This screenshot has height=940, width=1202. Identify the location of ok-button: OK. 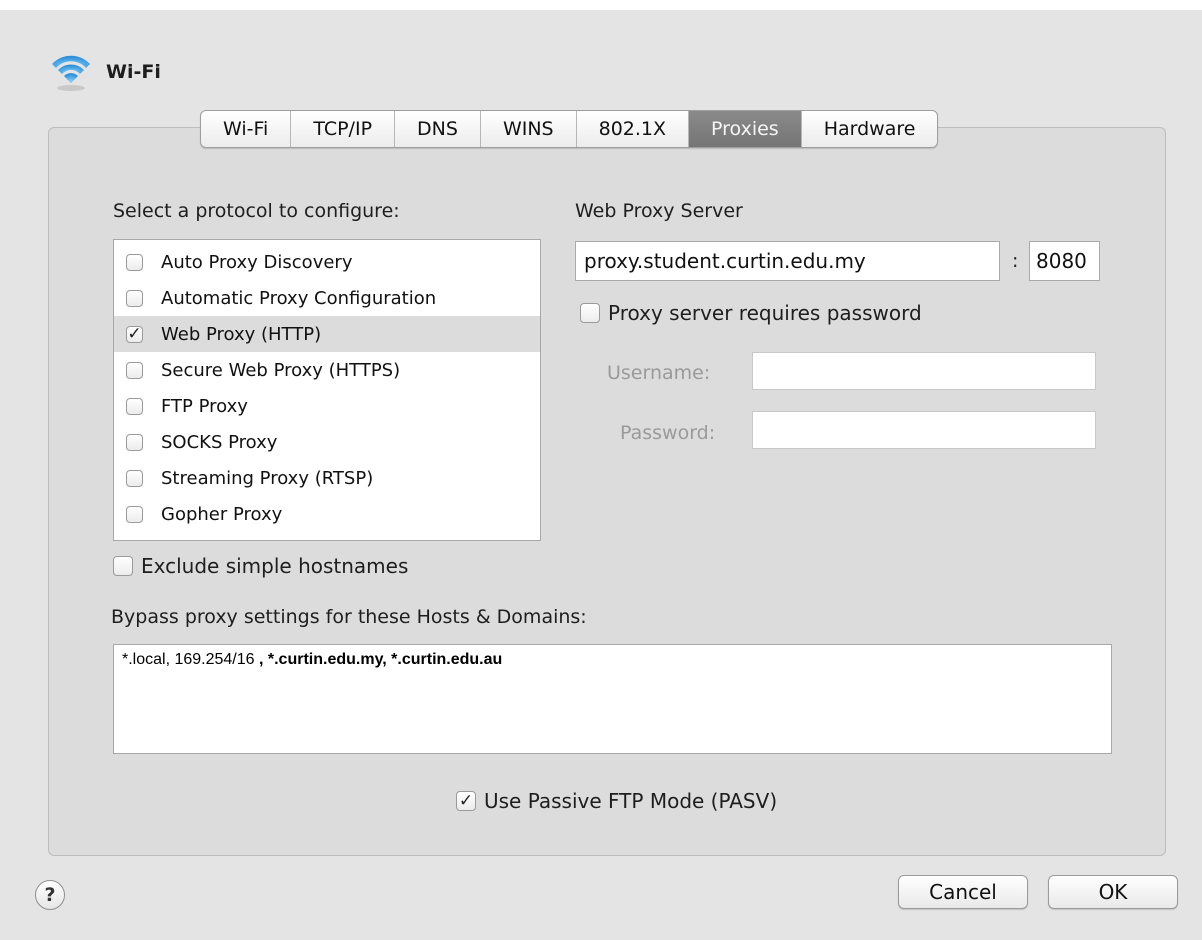
(1113, 892).